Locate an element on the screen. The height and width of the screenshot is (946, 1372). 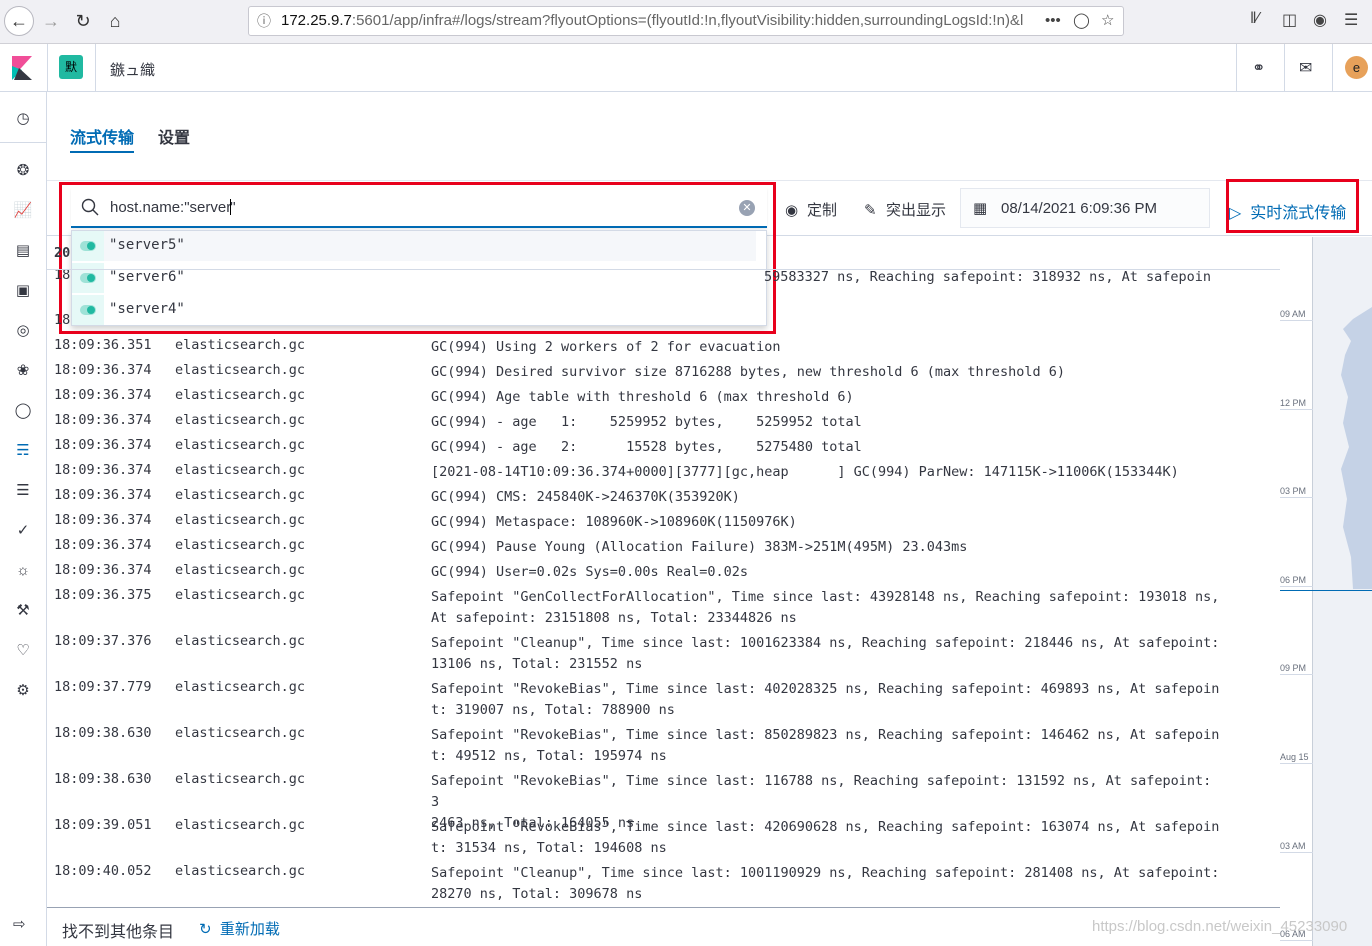
dashboard-icon: ▤ is located at coordinates (23, 251).